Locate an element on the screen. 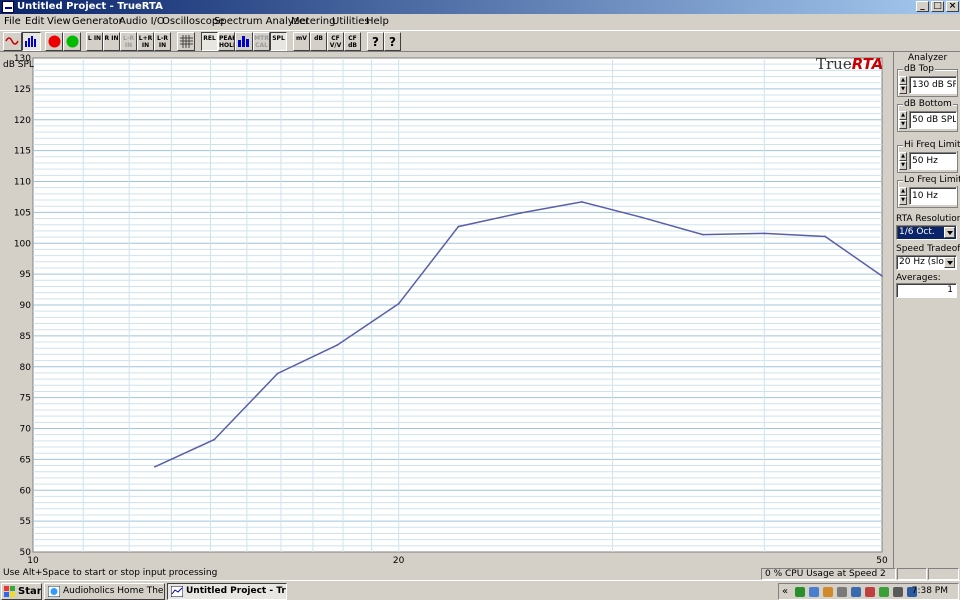 Image resolution: width=960 pixels, height=600 pixels. speed-tradeoff-label: Speed Tradeoff: is located at coordinates (928, 249).